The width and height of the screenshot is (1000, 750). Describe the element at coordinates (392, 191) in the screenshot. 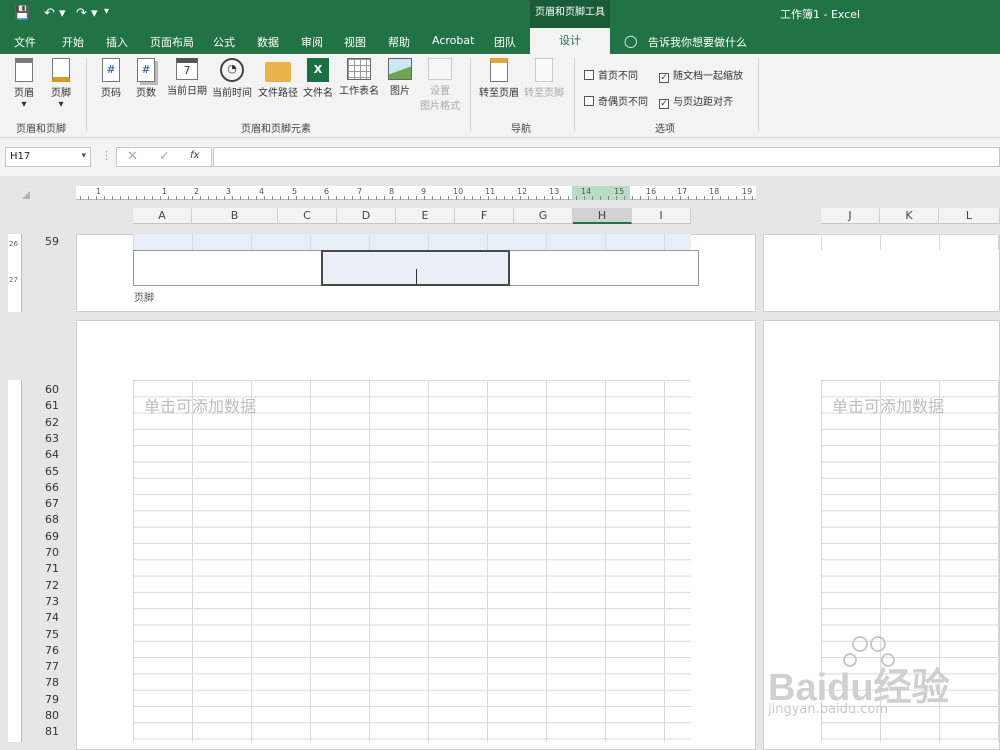

I see `ruler-tick-label: 8` at that location.